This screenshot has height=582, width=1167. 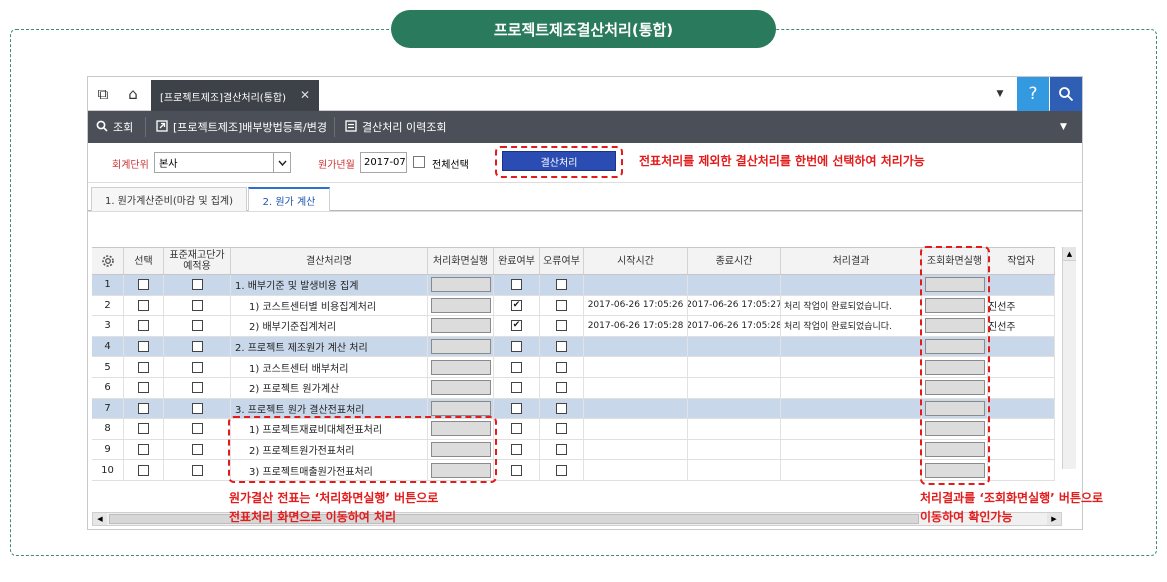 What do you see at coordinates (289, 199) in the screenshot?
I see `tab-cost-calc: 2. 원가 계산` at bounding box center [289, 199].